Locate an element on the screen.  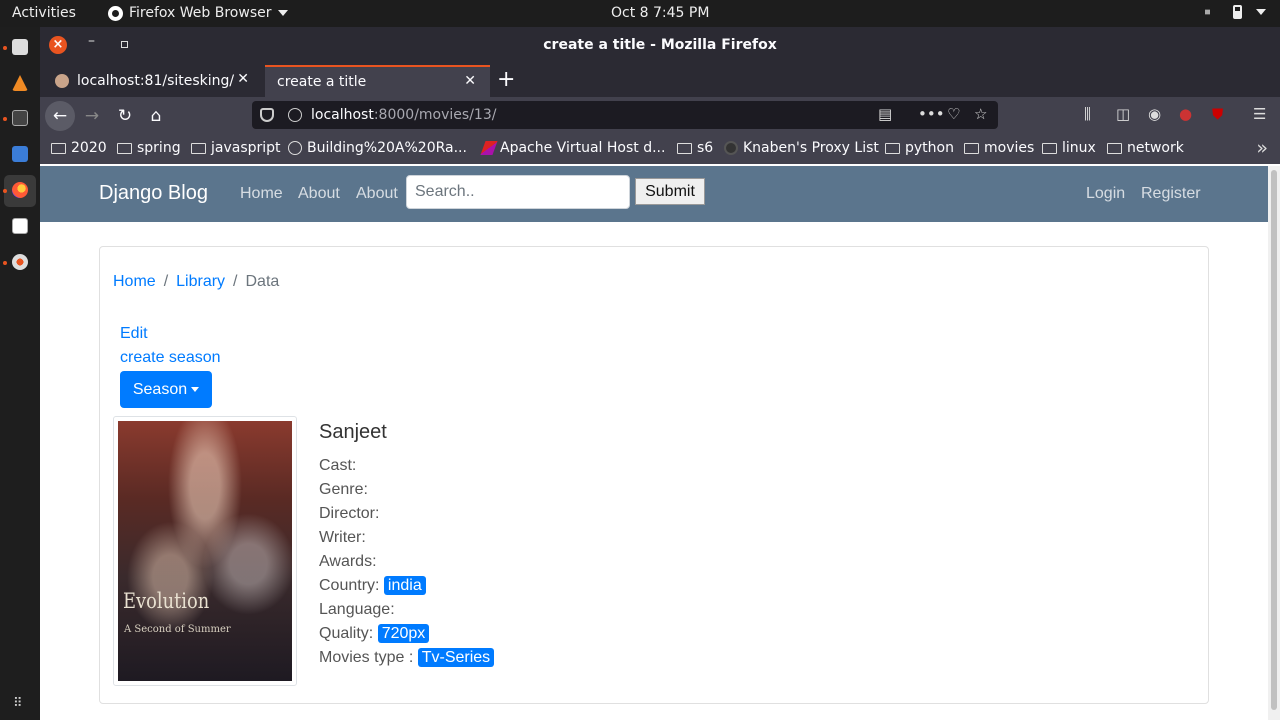
detail-country: Country: india is located at coordinates (406, 586).